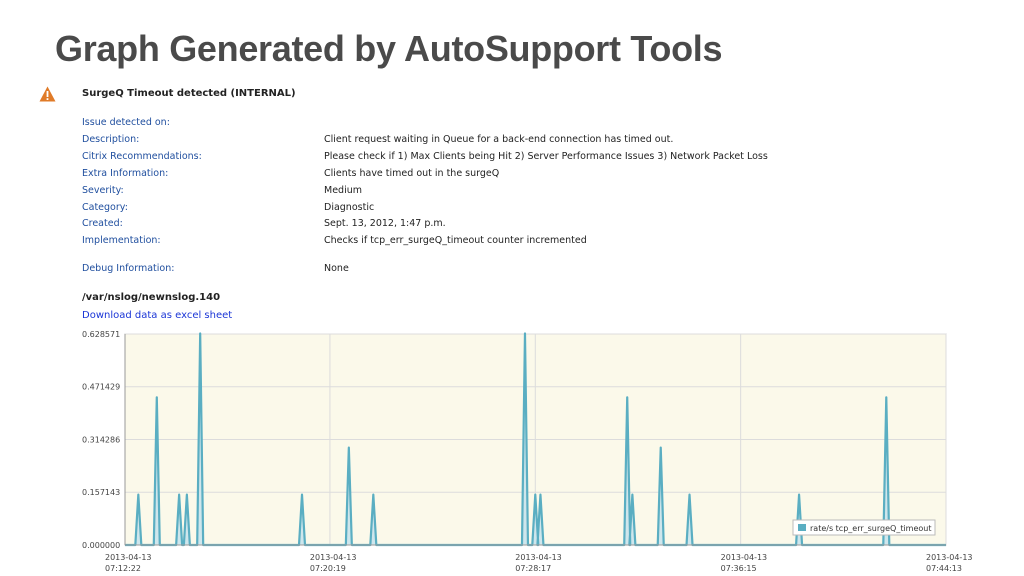  What do you see at coordinates (123, 568) in the screenshot?
I see `x-tick-label-time: 07:12:22` at bounding box center [123, 568].